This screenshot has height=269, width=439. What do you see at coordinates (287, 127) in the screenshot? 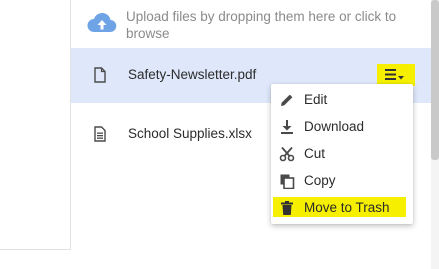
I see `download-icon` at bounding box center [287, 127].